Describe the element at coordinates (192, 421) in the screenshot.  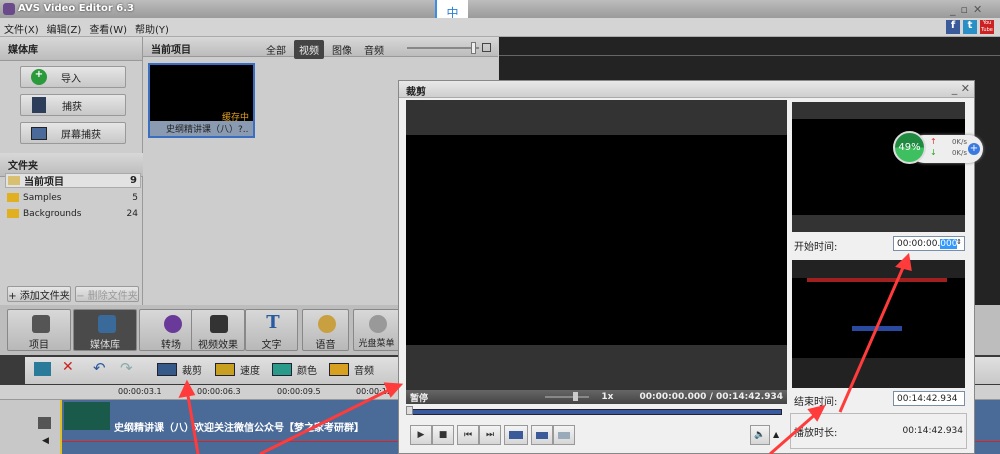
I see `arrow-to-trim` at that location.